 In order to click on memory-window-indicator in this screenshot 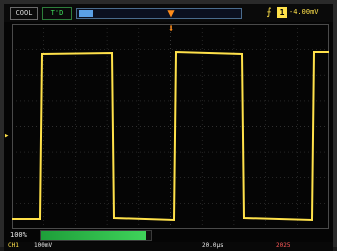, I will do `click(86, 13)`.